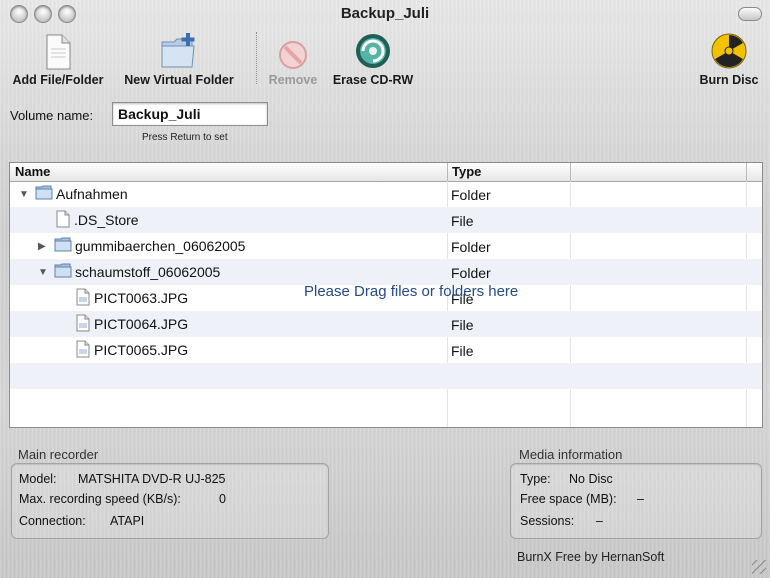 The width and height of the screenshot is (770, 578). Describe the element at coordinates (190, 114) in the screenshot. I see `volume-name-input` at that location.